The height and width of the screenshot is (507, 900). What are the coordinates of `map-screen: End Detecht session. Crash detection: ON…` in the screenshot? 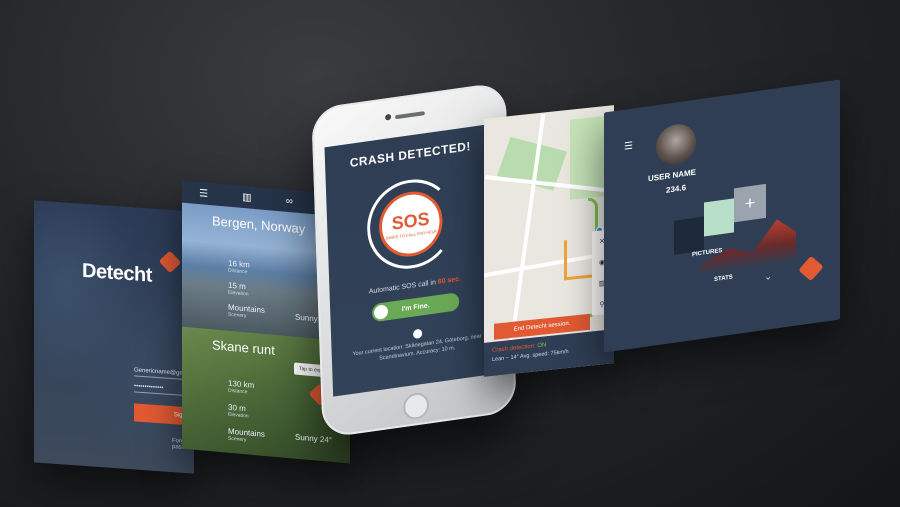 It's located at (549, 241).